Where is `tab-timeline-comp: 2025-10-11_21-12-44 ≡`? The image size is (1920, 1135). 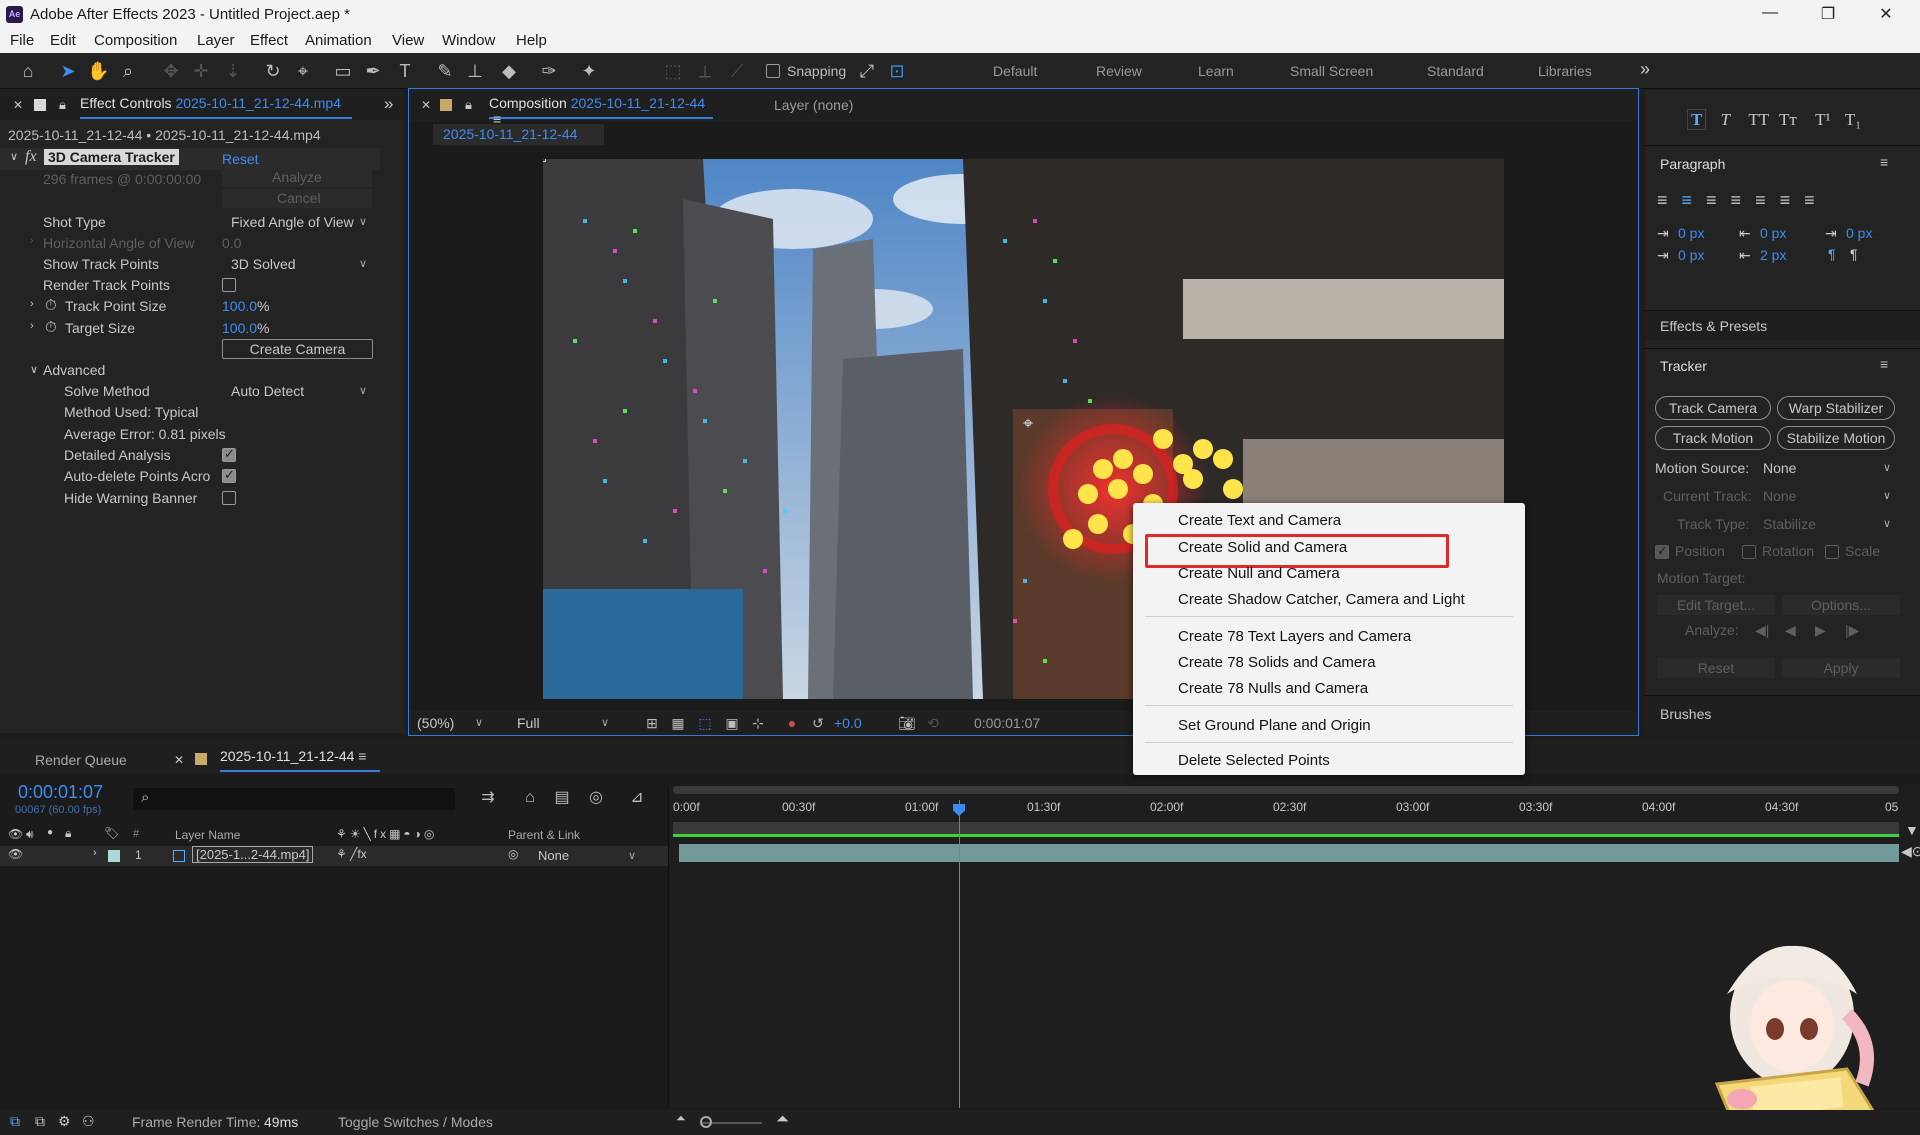
tab-timeline-comp: 2025-10-11_21-12-44 ≡ is located at coordinates (300, 760).